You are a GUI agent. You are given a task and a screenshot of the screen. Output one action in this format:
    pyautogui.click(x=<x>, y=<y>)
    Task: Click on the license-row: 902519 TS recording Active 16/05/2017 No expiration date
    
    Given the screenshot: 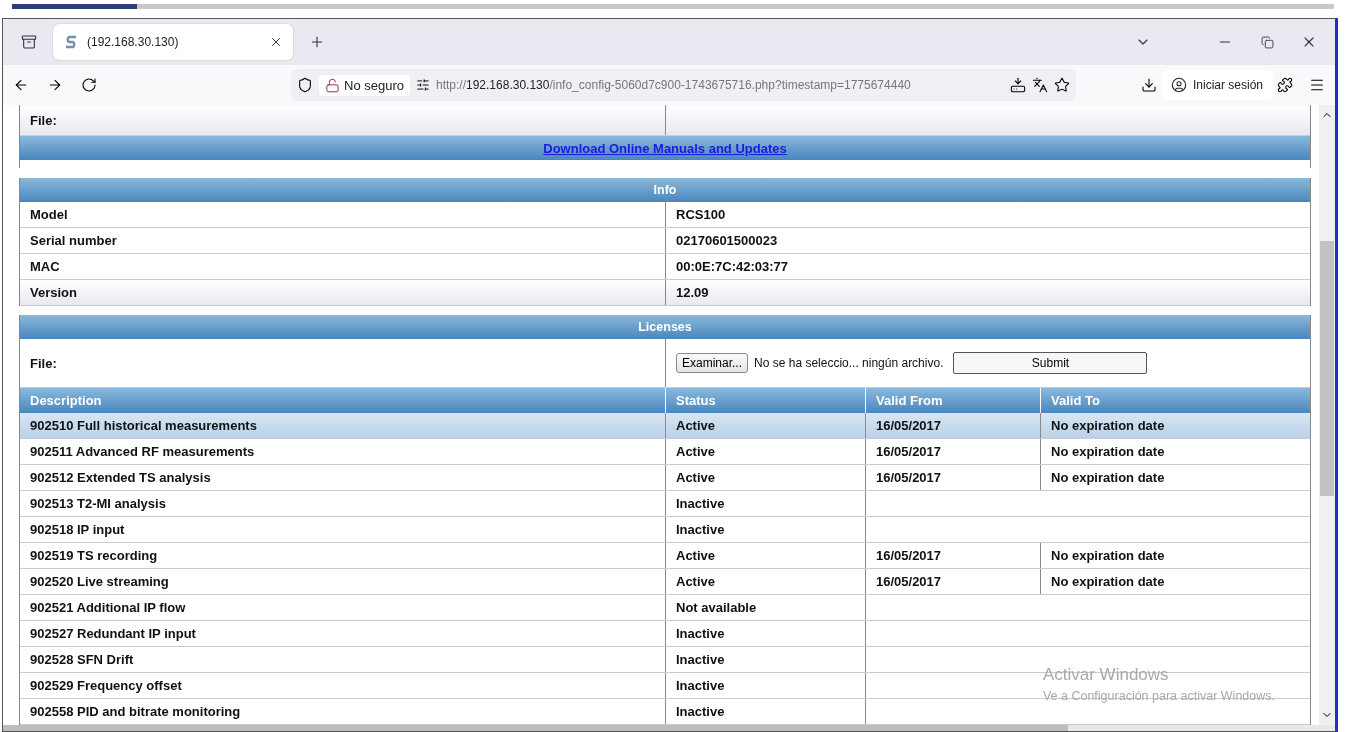 What is the action you would take?
    pyautogui.click(x=665, y=556)
    